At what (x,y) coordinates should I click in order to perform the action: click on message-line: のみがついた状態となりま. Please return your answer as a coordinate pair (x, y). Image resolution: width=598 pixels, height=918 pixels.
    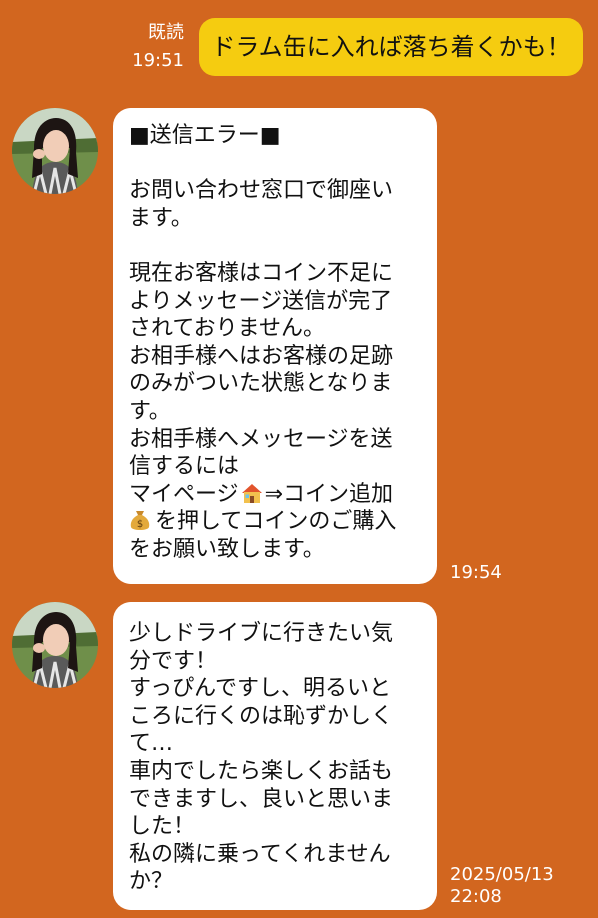
    Looking at the image, I should click on (261, 384).